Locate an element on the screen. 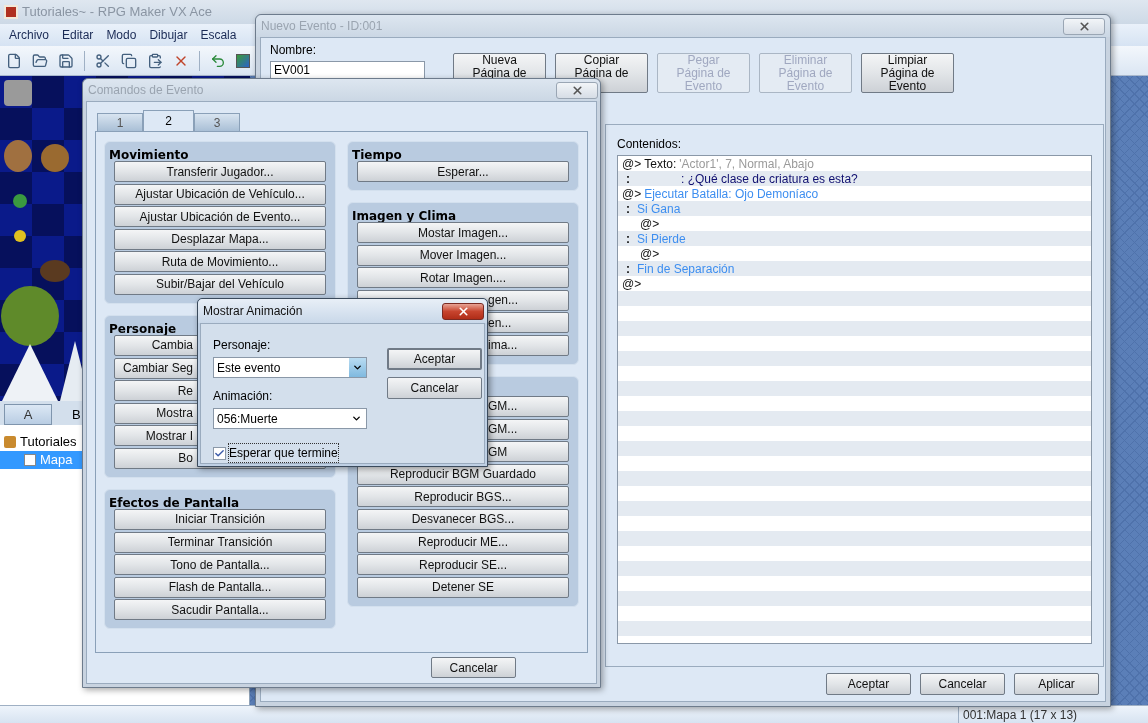 The image size is (1148, 723). window-title: Nuevo Evento - ID:001 is located at coordinates (322, 26).